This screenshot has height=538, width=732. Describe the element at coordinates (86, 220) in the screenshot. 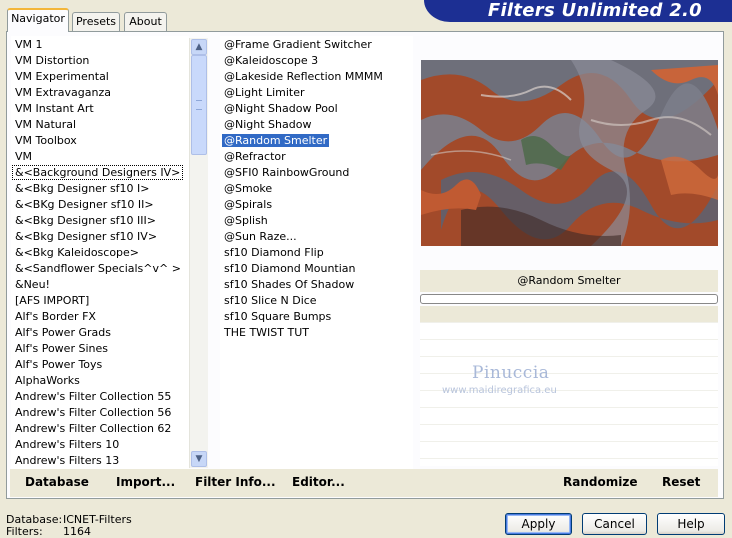

I see `list-item-label: &<Bkg Designer sf10 III>` at that location.